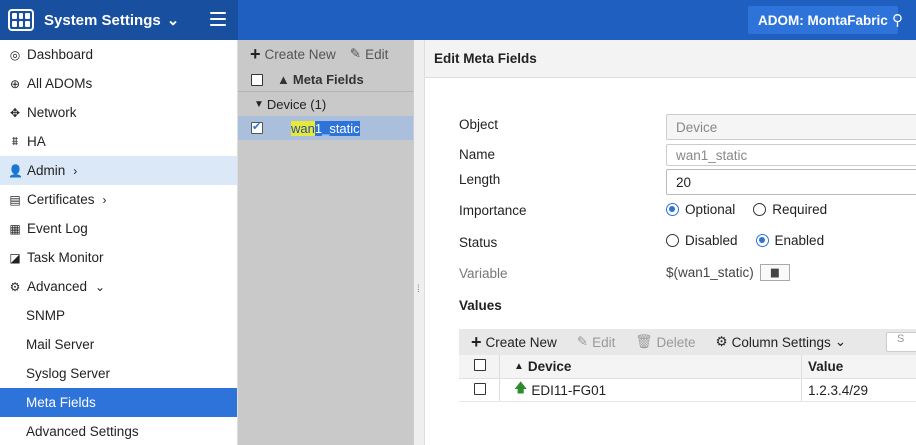 This screenshot has height=445, width=916. Describe the element at coordinates (118, 431) in the screenshot. I see `sidebar-item-advanced-settings: Advanced Settings` at that location.